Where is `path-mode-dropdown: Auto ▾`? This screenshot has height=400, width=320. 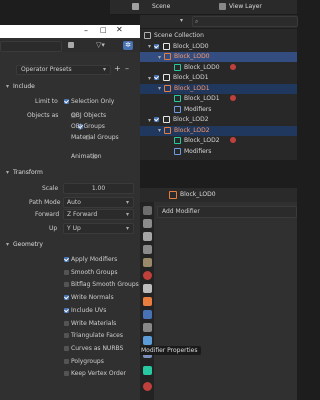 path-mode-dropdown: Auto ▾ is located at coordinates (98, 202).